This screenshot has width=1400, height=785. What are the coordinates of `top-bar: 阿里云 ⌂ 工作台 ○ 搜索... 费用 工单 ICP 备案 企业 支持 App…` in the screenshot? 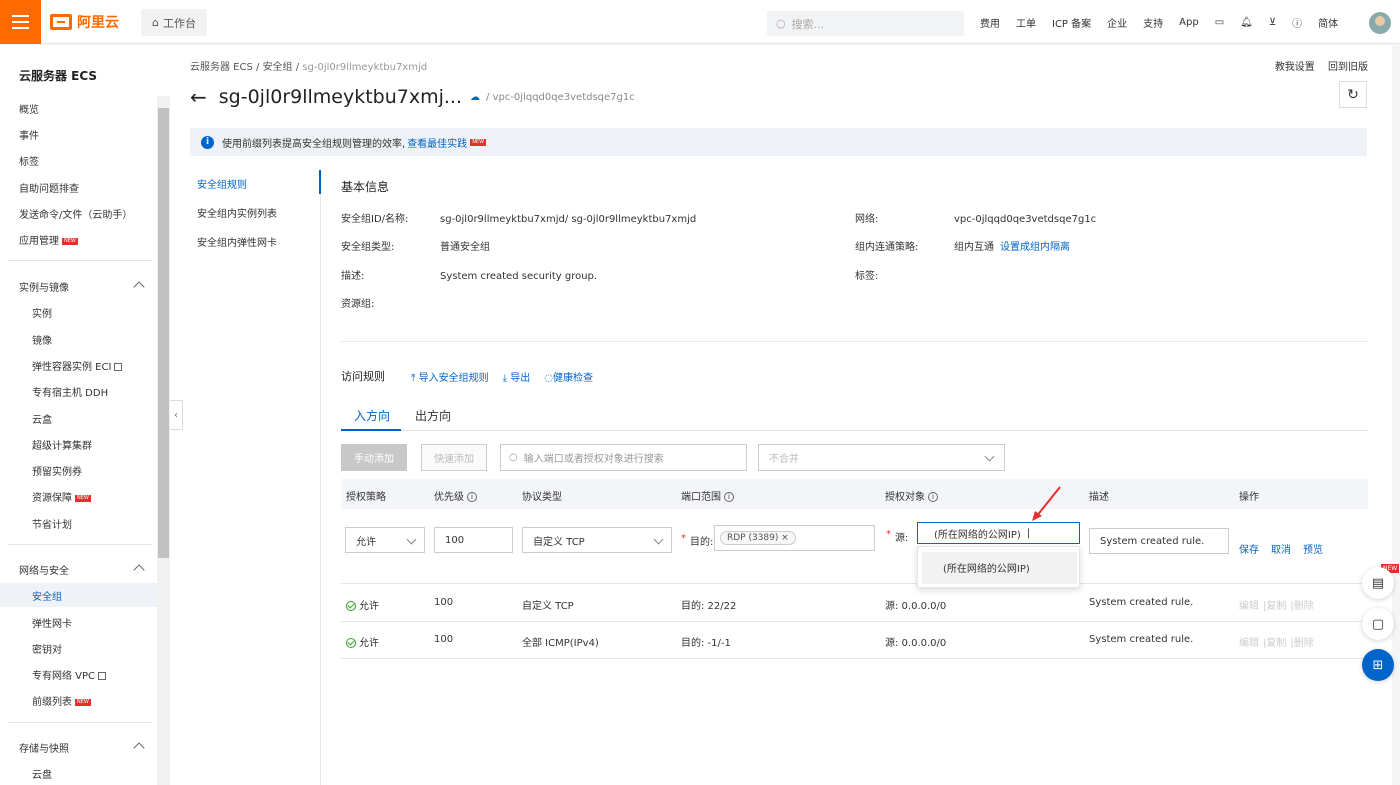 It's located at (700, 22).